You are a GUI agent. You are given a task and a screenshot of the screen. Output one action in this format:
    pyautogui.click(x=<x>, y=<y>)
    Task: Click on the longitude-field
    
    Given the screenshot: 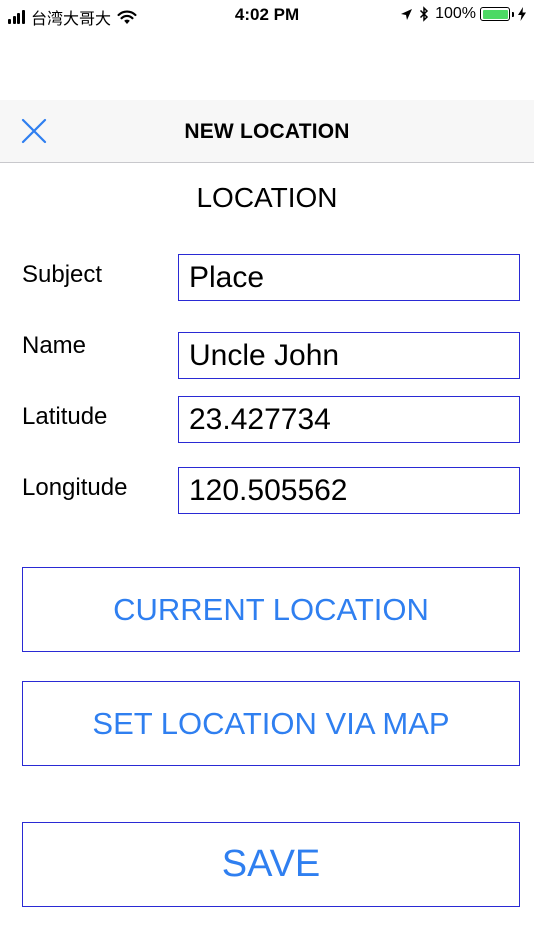 What is the action you would take?
    pyautogui.click(x=349, y=490)
    